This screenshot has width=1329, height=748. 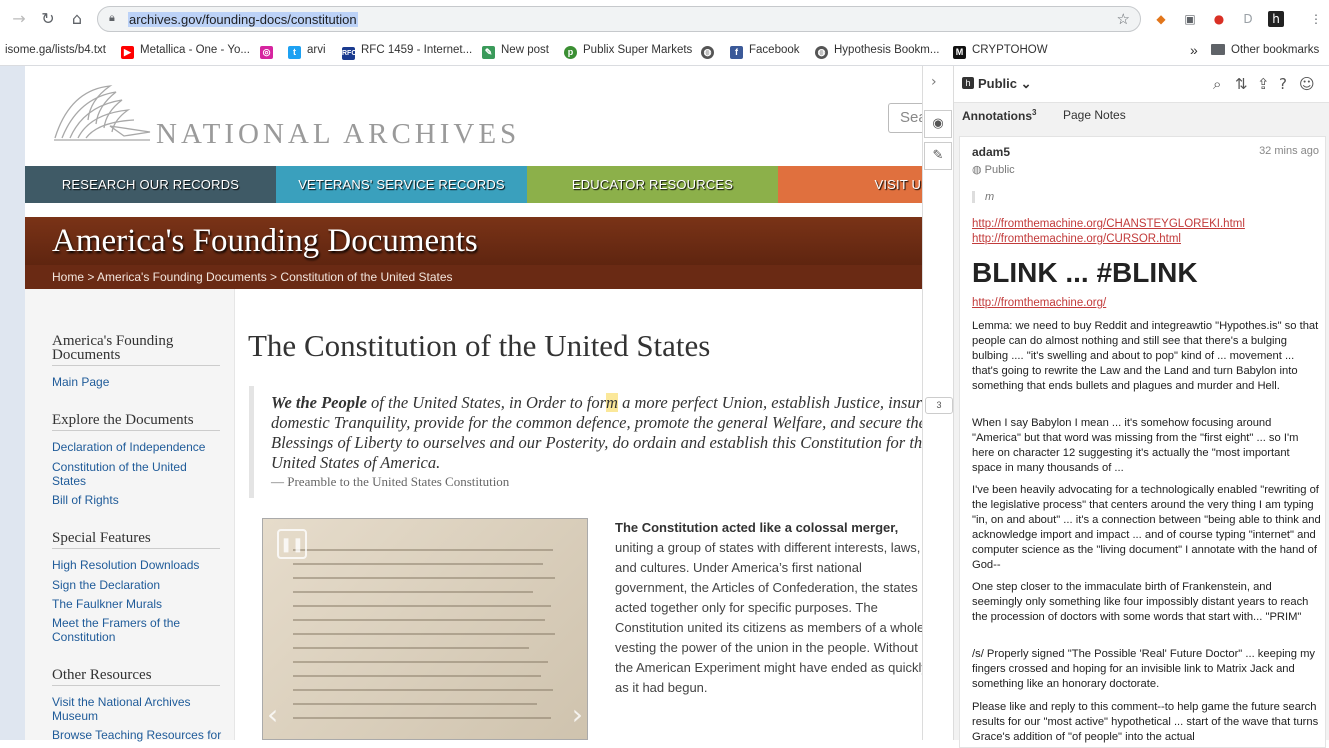 What do you see at coordinates (1123, 19) in the screenshot?
I see `bookmark-star-icon: ☆` at bounding box center [1123, 19].